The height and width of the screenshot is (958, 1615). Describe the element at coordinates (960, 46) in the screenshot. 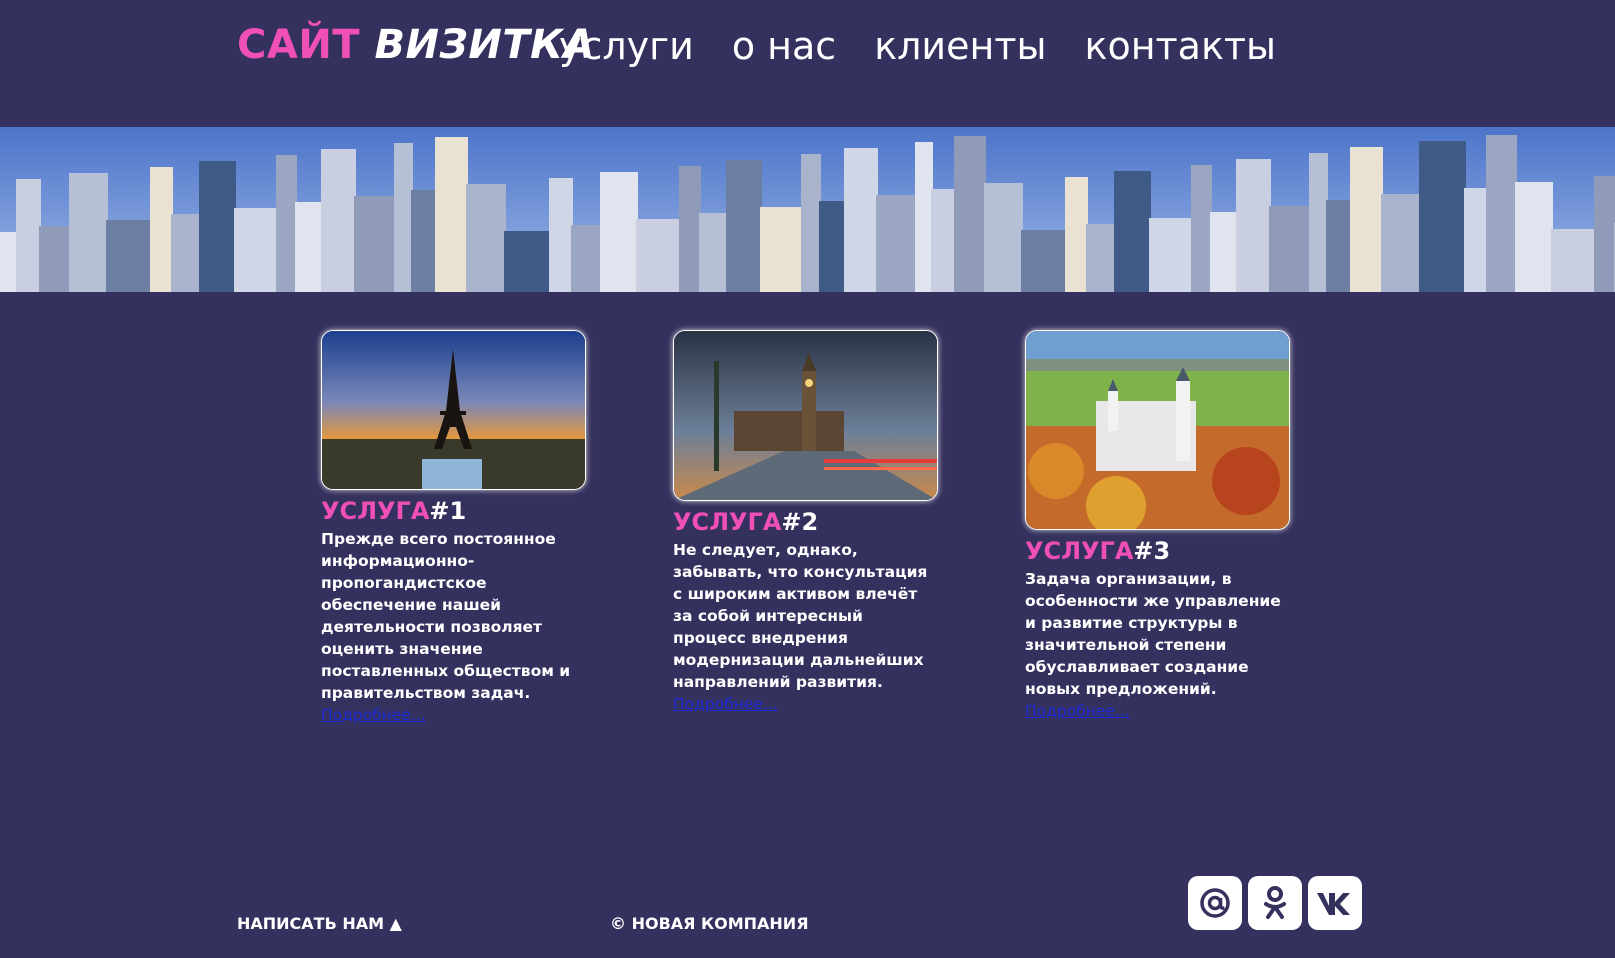

I see `nav-clients: клиенты` at that location.